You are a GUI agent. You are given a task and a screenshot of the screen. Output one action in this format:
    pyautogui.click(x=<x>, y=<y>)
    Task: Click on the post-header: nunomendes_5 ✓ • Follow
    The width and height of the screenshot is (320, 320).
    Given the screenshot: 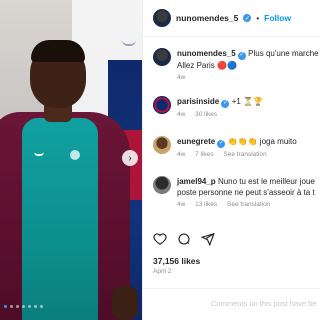 What is the action you would take?
    pyautogui.click(x=222, y=18)
    